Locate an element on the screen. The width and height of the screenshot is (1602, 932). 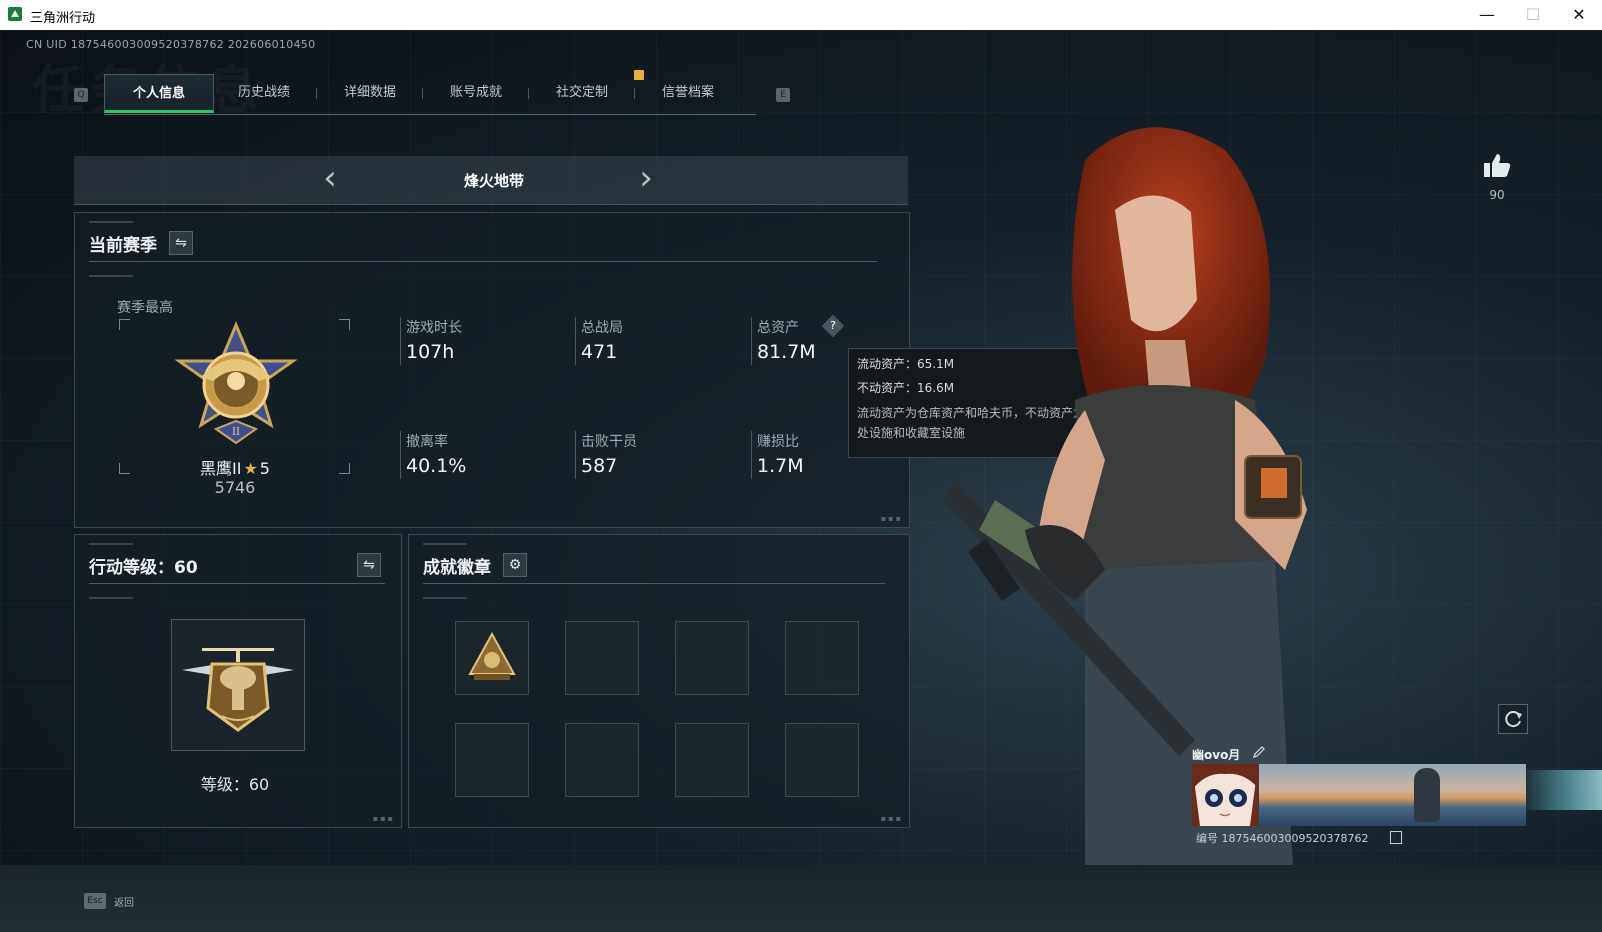
next-tab-key-hint: E is located at coordinates (783, 95).